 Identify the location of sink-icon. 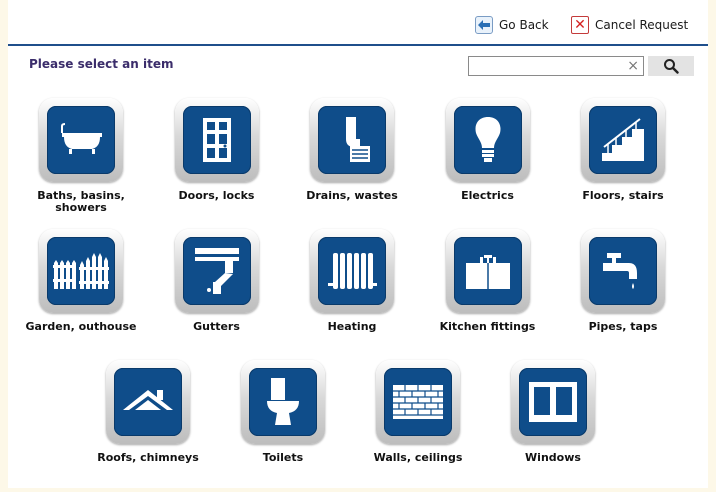
(487, 271).